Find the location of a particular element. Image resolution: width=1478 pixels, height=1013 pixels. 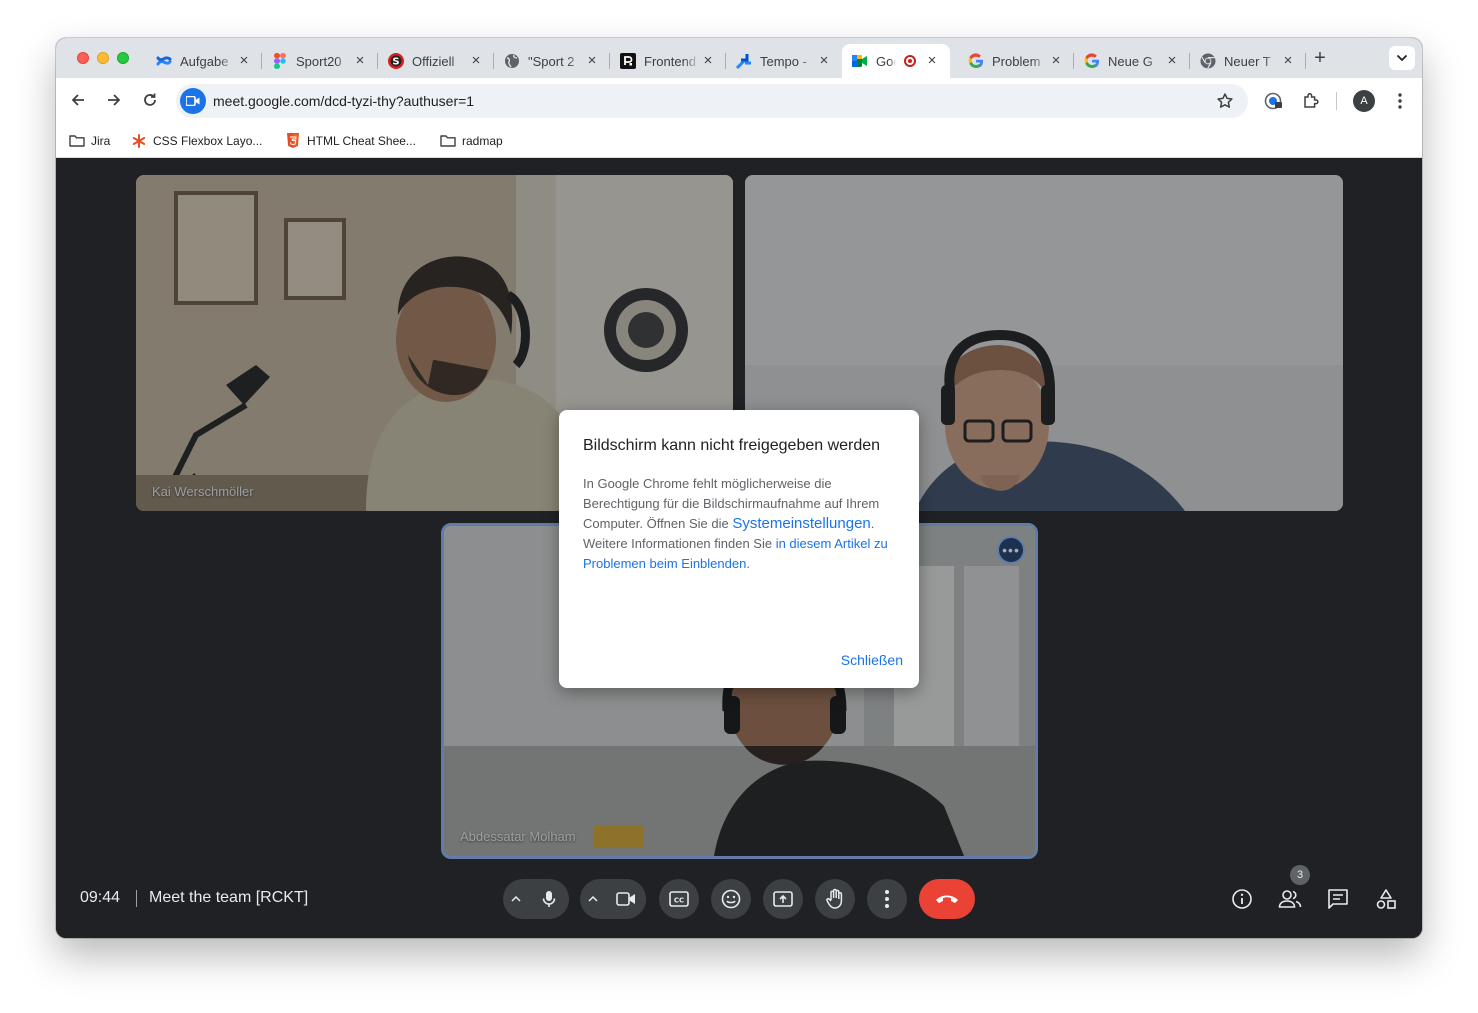

password-manager-icon is located at coordinates (1274, 101).